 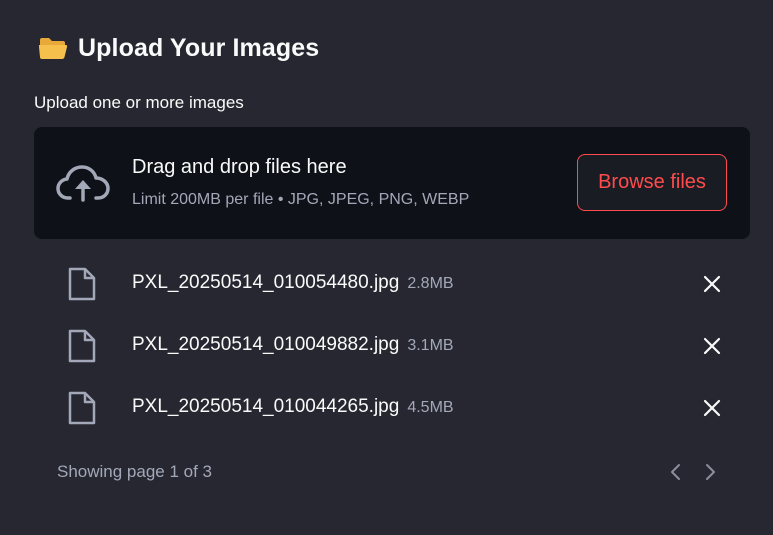 I want to click on uploader-heading: Upload Your Images, so click(x=178, y=48).